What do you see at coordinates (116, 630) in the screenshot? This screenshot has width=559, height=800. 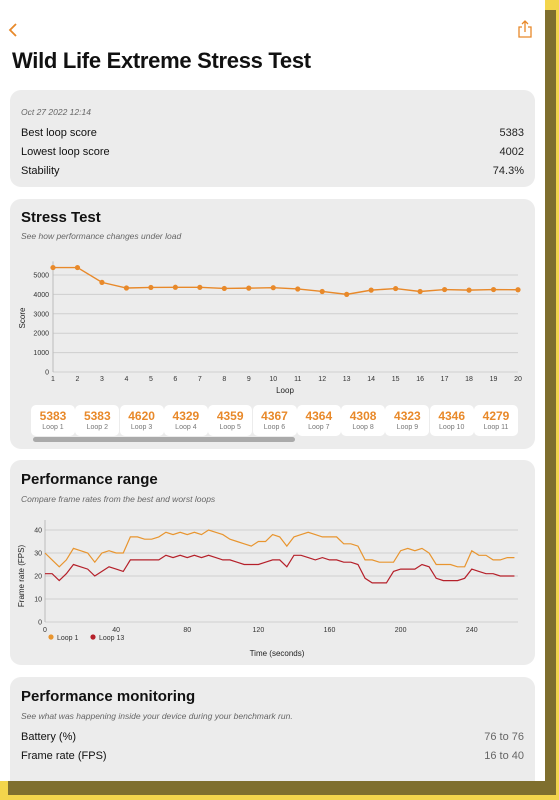 I see `x-tick-label: 40` at bounding box center [116, 630].